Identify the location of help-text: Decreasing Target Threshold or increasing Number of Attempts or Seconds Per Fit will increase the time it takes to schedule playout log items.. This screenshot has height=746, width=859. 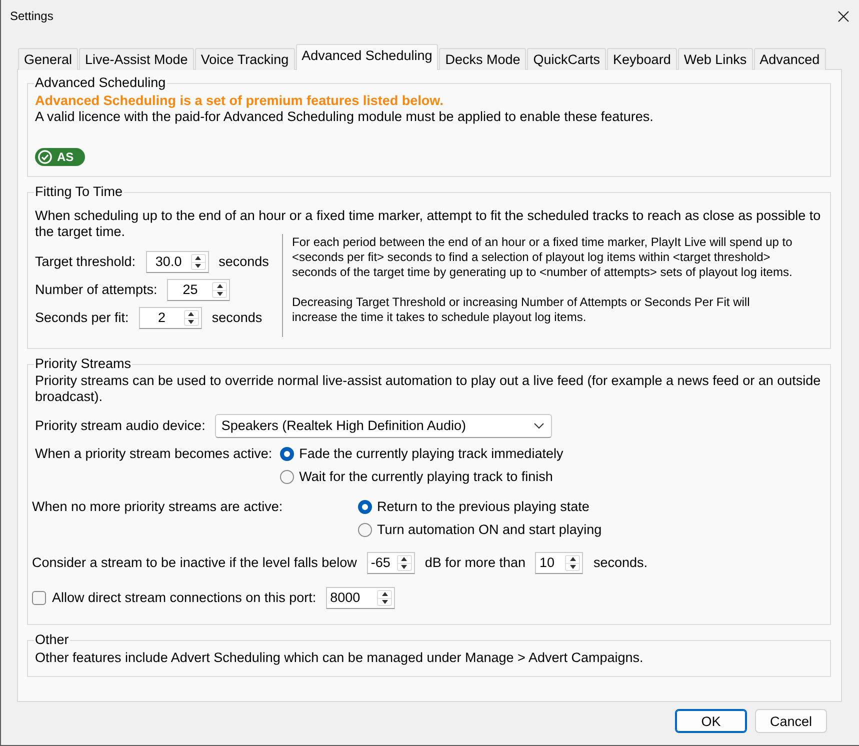
(521, 310).